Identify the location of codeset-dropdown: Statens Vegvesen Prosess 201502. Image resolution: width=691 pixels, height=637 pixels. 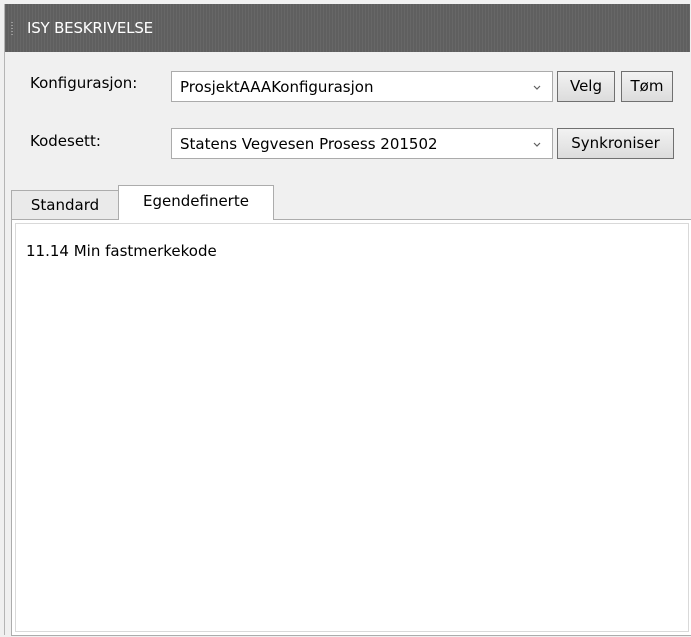
(362, 143).